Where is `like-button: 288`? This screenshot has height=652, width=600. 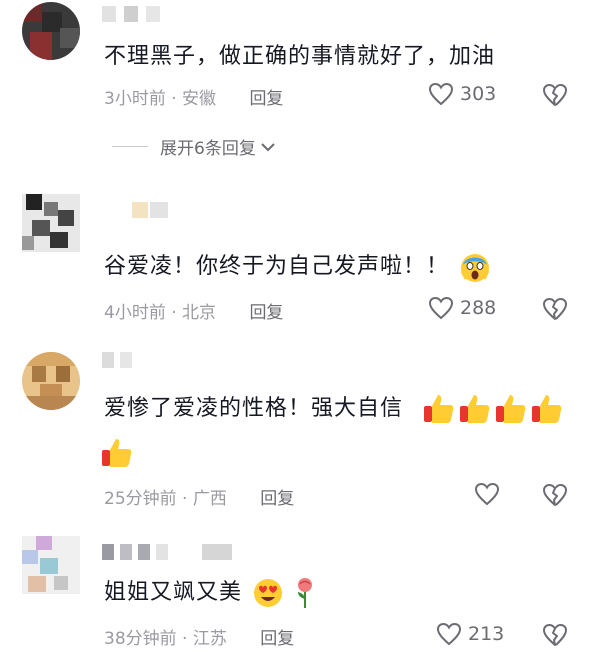
like-button: 288 is located at coordinates (462, 308).